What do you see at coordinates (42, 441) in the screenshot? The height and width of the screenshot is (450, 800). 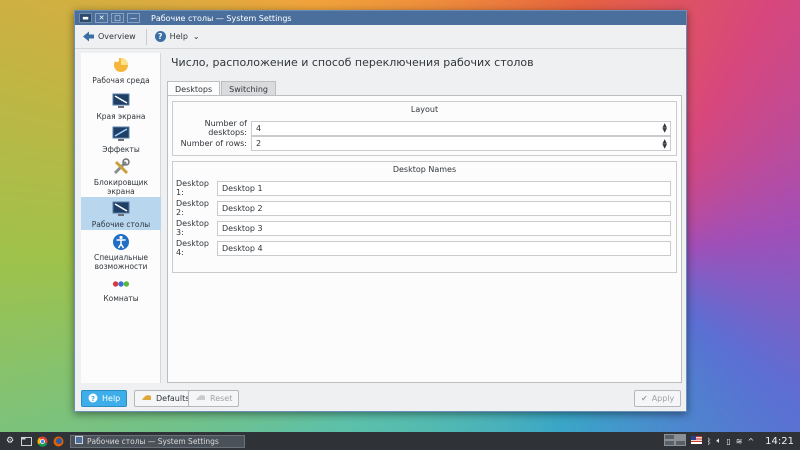 I see `chrome-browser-icon` at bounding box center [42, 441].